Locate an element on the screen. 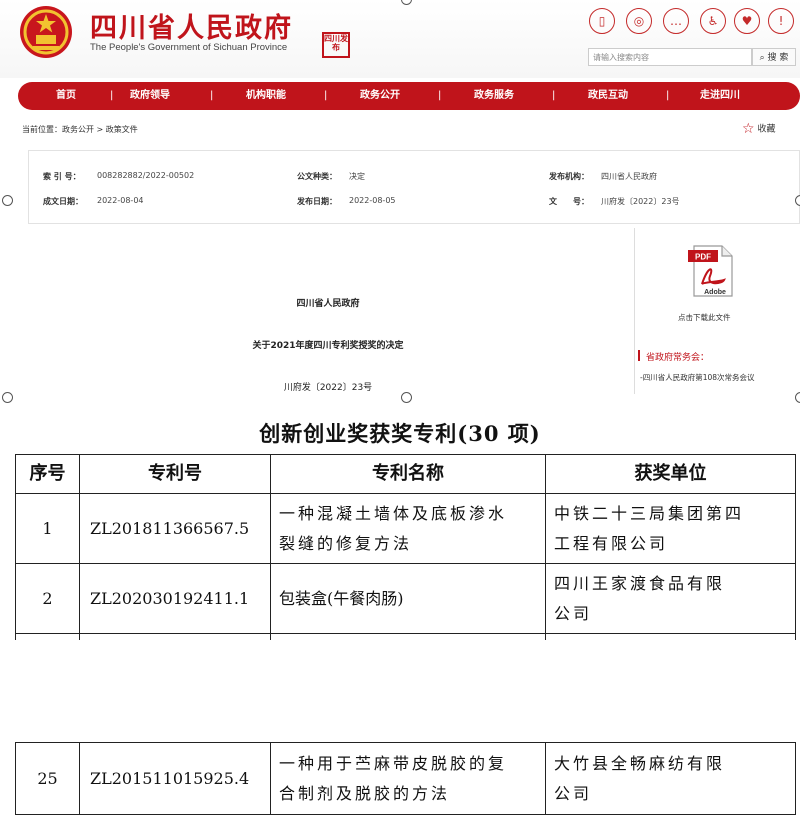 Image resolution: width=800 pixels, height=815 pixels. search-icon: ⌕ is located at coordinates (762, 58).